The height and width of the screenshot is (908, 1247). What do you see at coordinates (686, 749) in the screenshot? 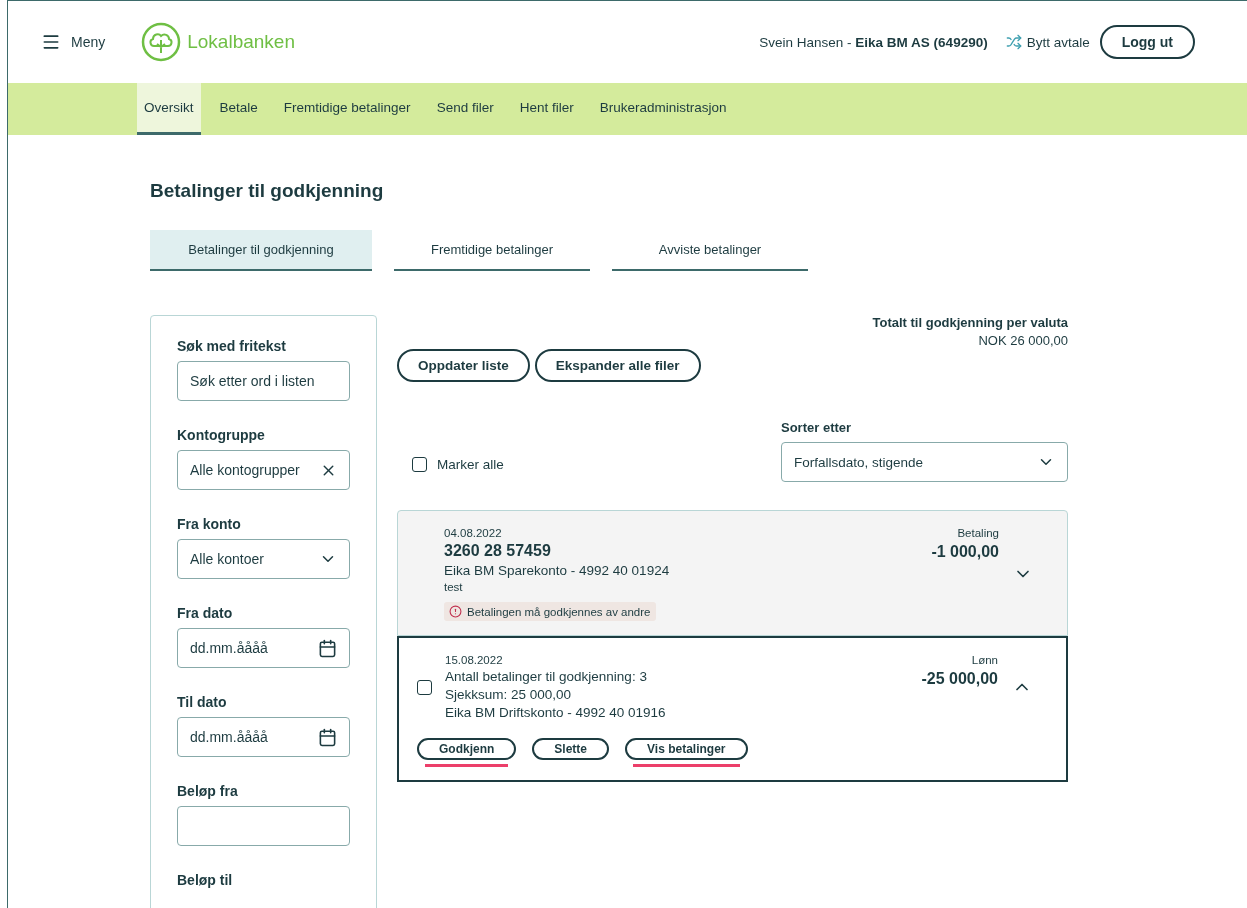
I see `card-action-button: Vis betalinger` at bounding box center [686, 749].